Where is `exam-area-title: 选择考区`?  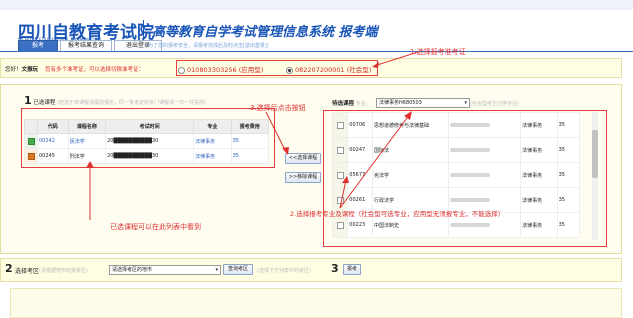 exam-area-title: 选择考区 is located at coordinates (27, 271).